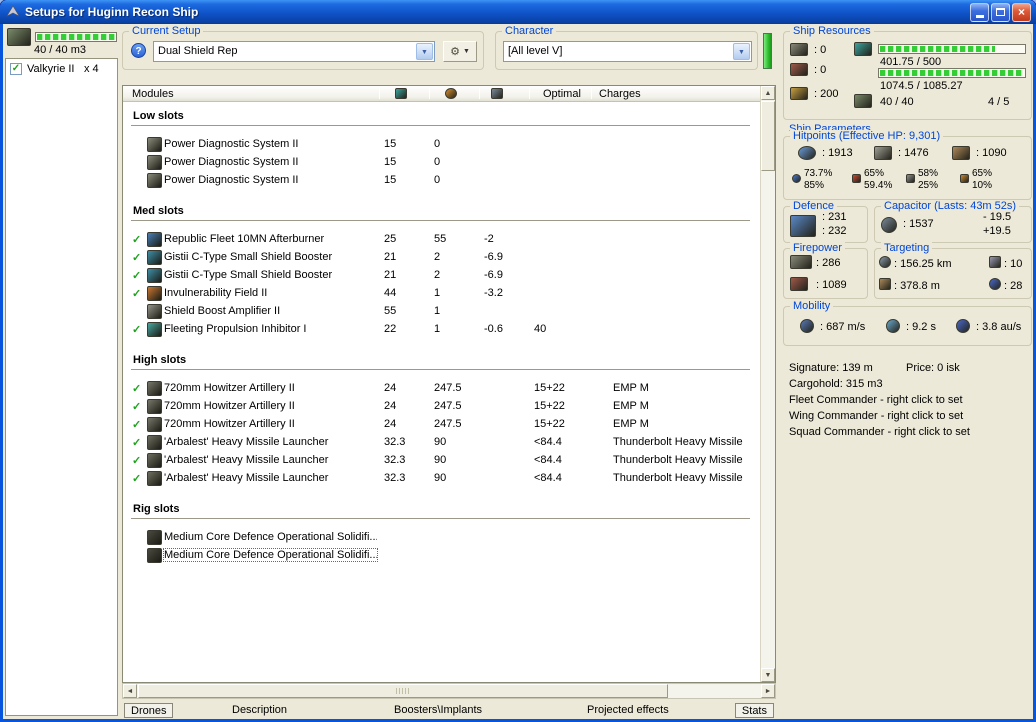  I want to click on kinetic-armor-resist: 25%, so click(928, 185).